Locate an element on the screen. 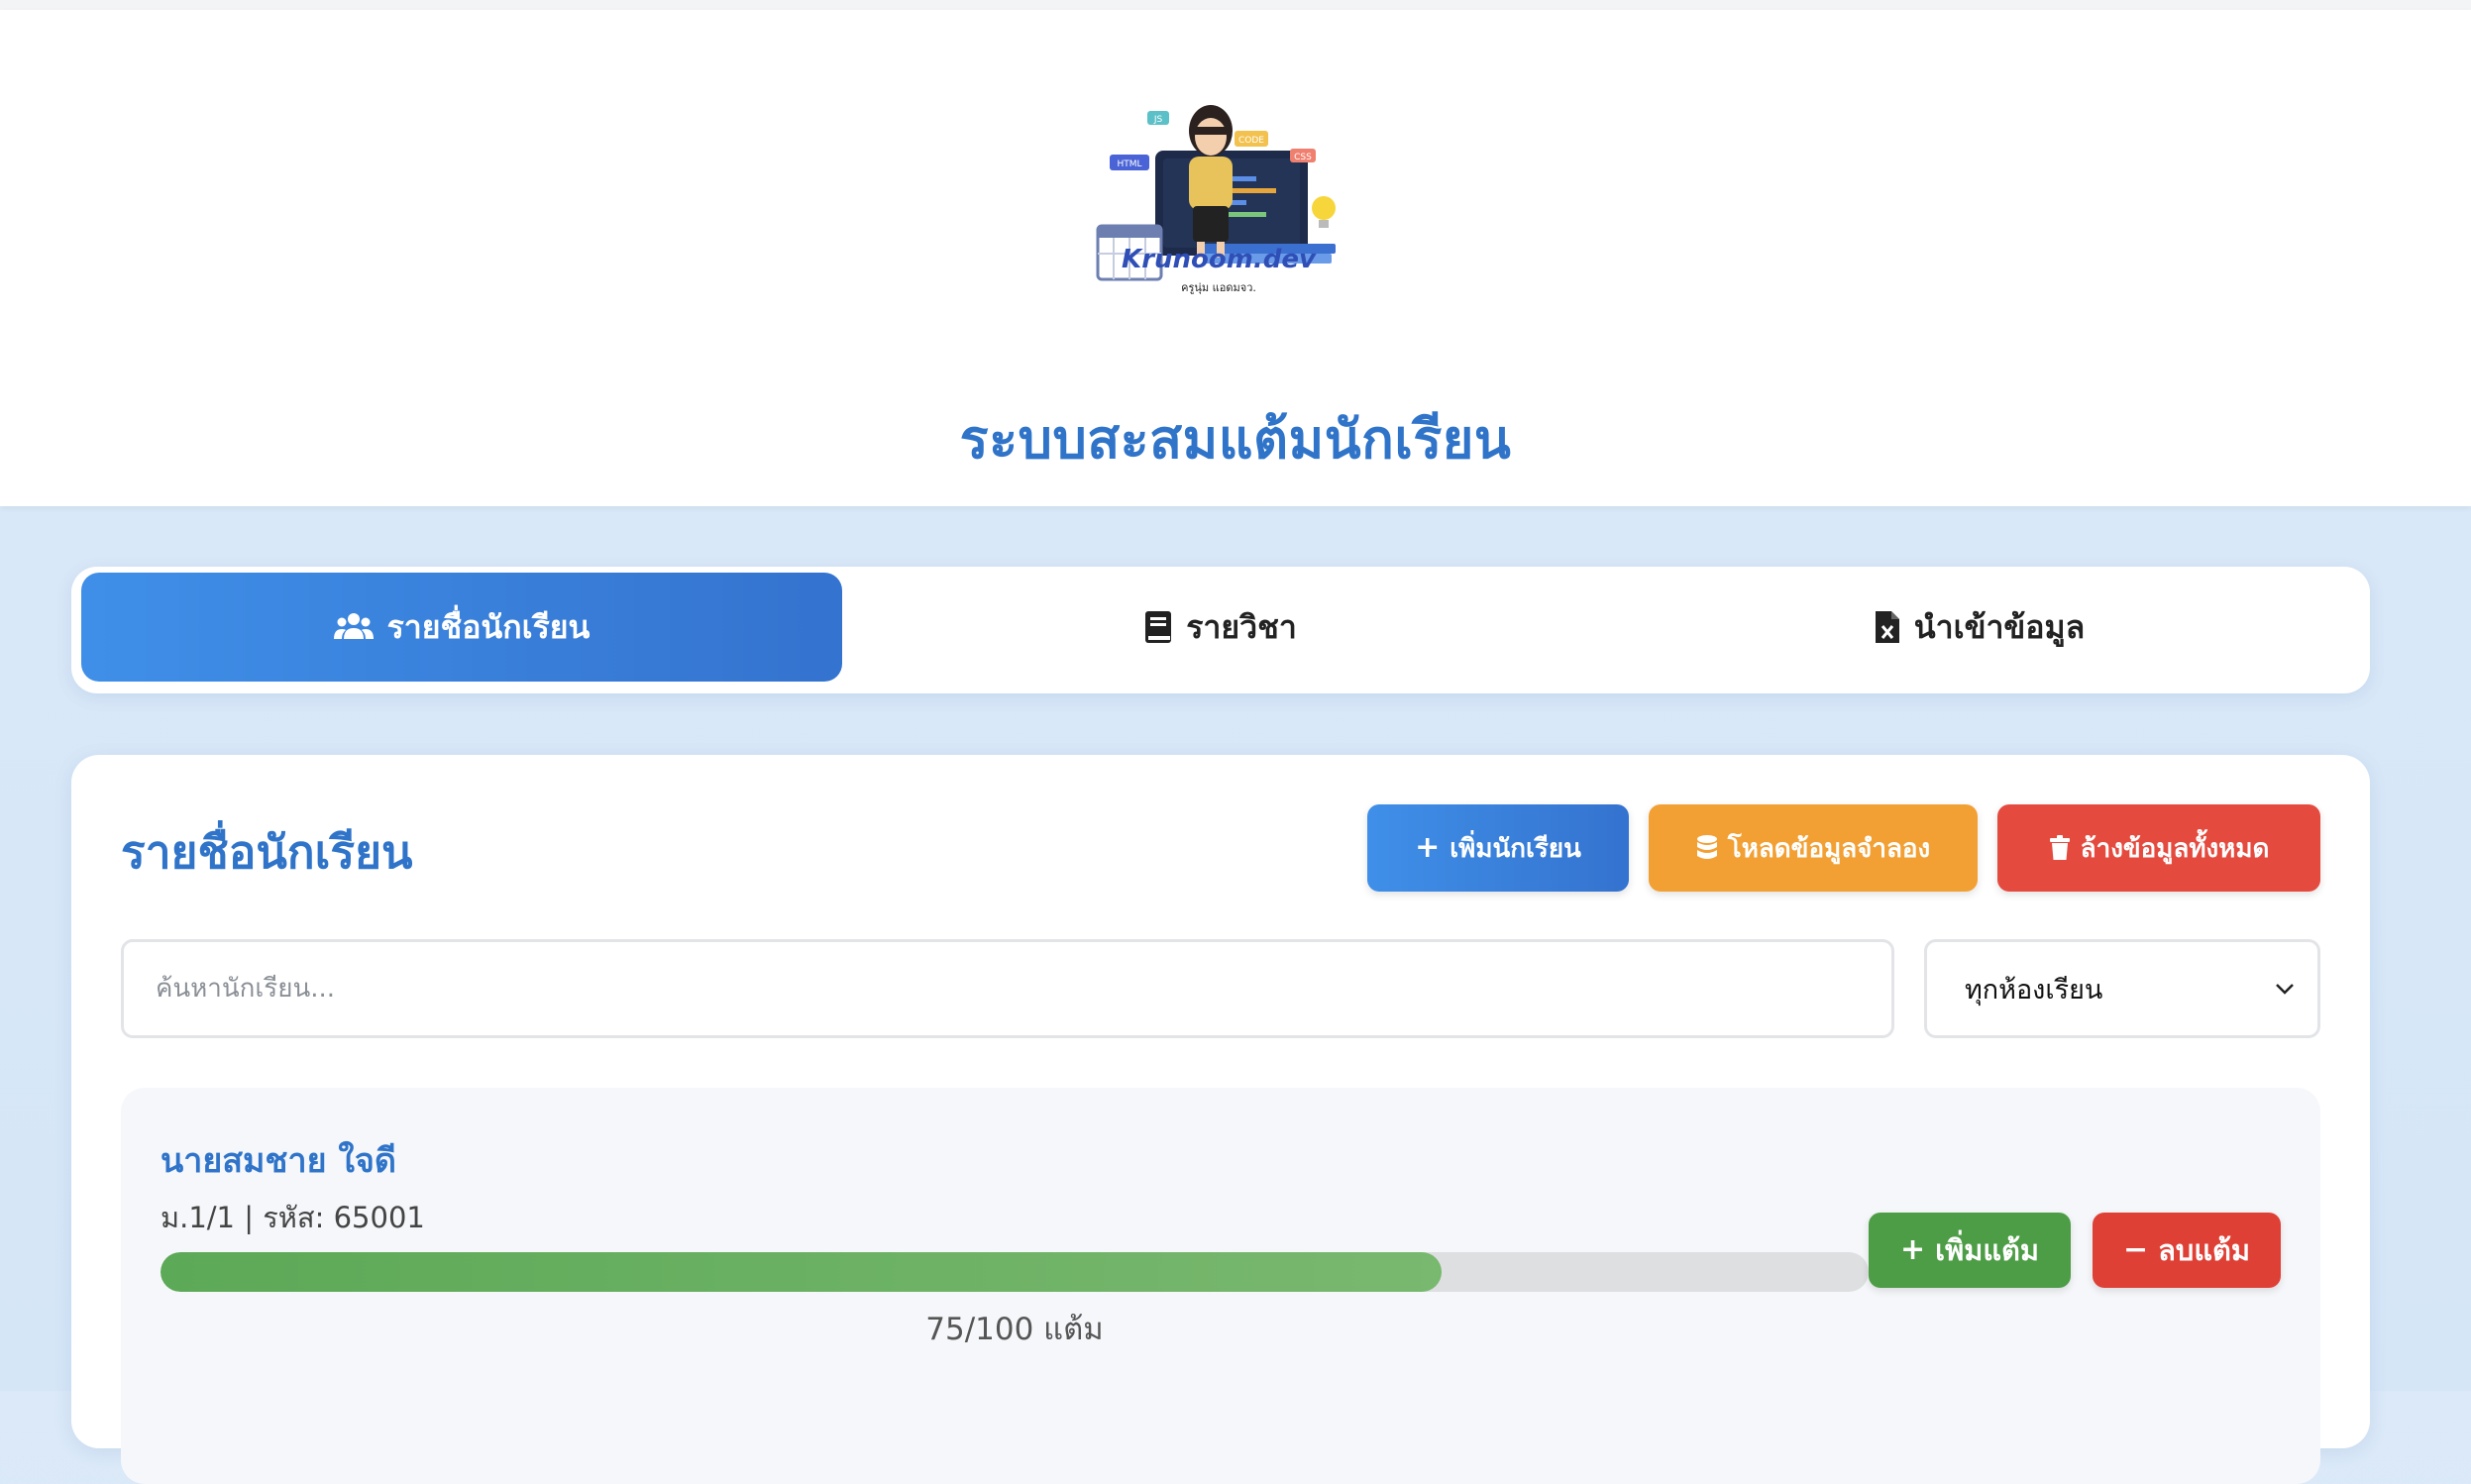 Image resolution: width=2471 pixels, height=1484 pixels. tab-import-label: นำเข้าข้อมูล is located at coordinates (1999, 627).